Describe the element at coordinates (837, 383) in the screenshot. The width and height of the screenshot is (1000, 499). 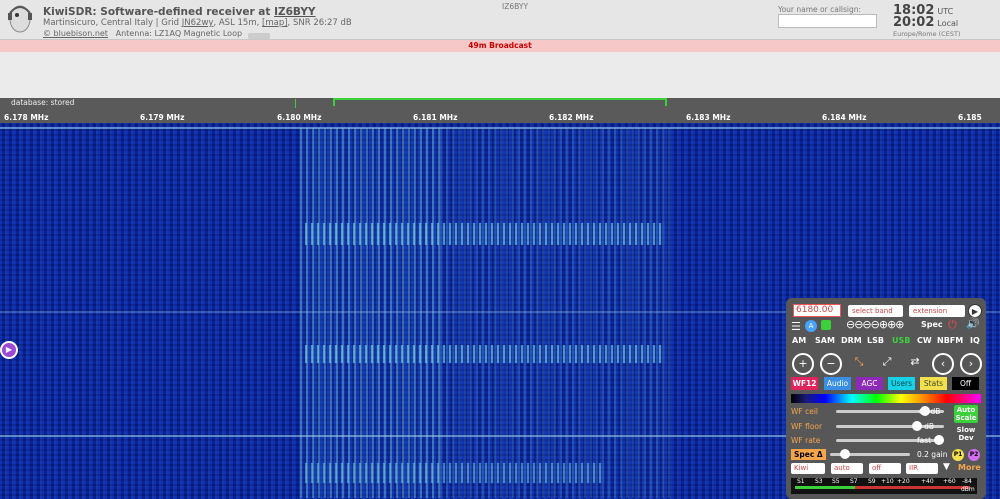
I see `audio-button: Audio` at that location.